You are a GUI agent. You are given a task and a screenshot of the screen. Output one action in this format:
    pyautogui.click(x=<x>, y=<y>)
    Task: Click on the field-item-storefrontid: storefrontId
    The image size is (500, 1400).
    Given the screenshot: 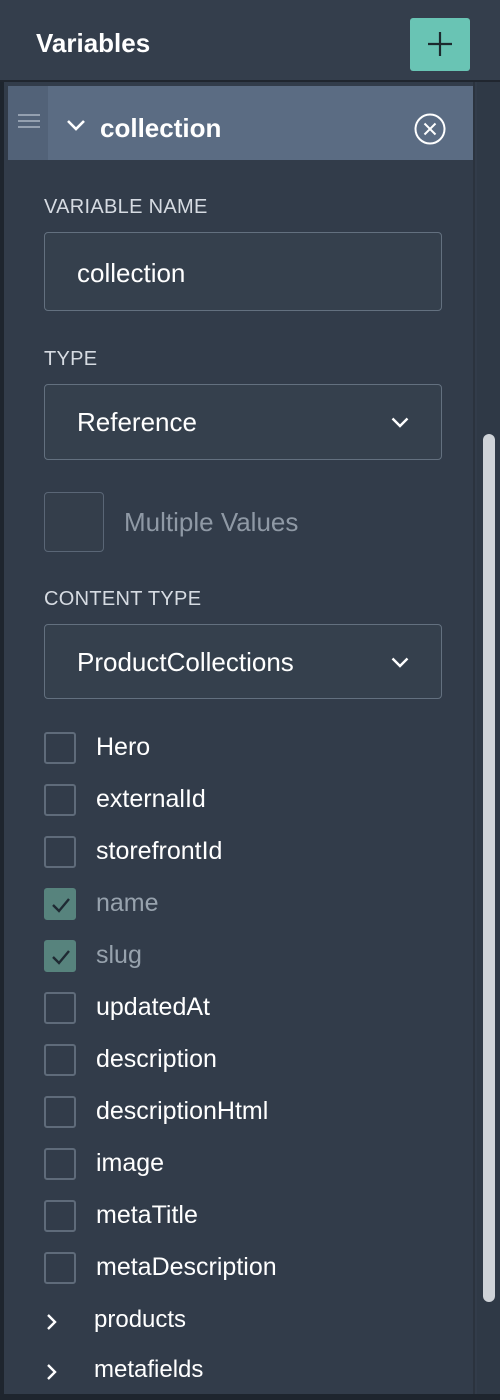 What is the action you would take?
    pyautogui.click(x=254, y=853)
    